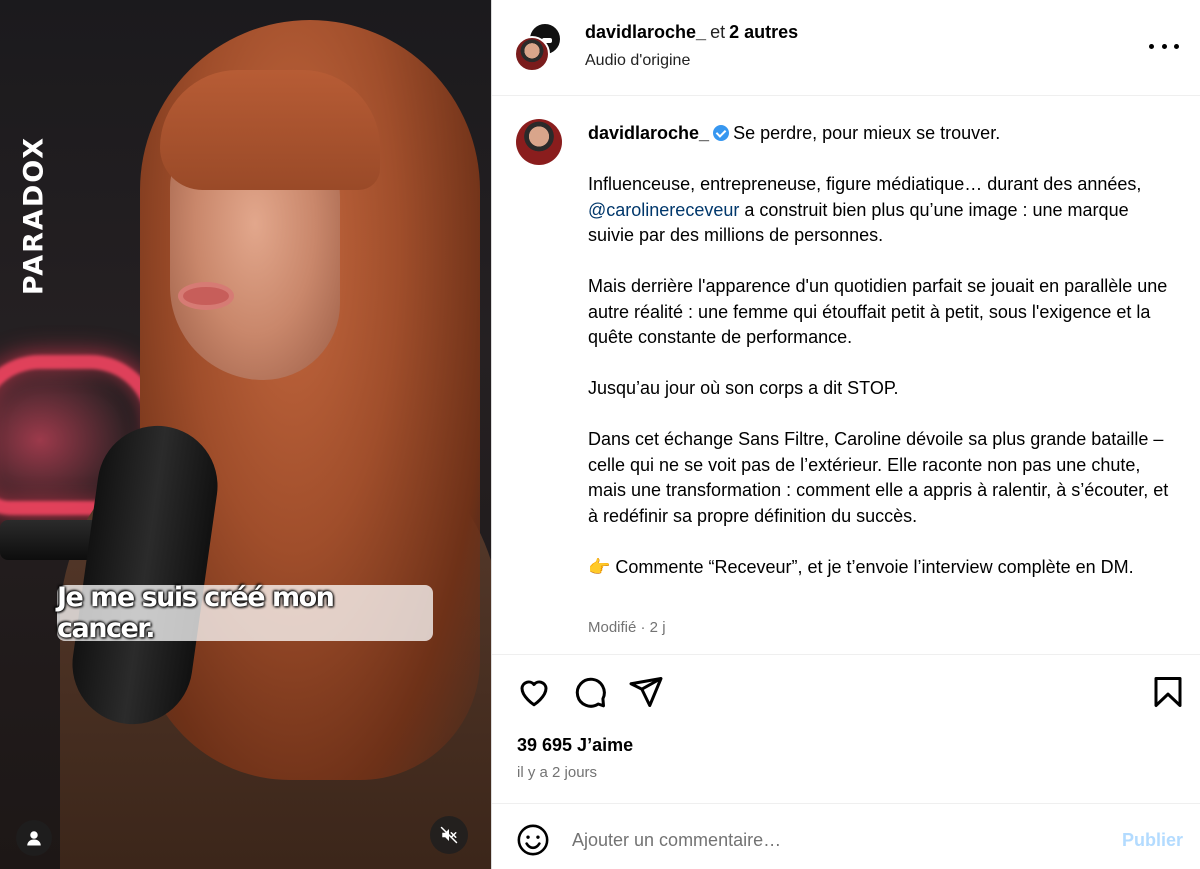 The width and height of the screenshot is (1200, 869). What do you see at coordinates (721, 133) in the screenshot?
I see `verified-badge-icon` at bounding box center [721, 133].